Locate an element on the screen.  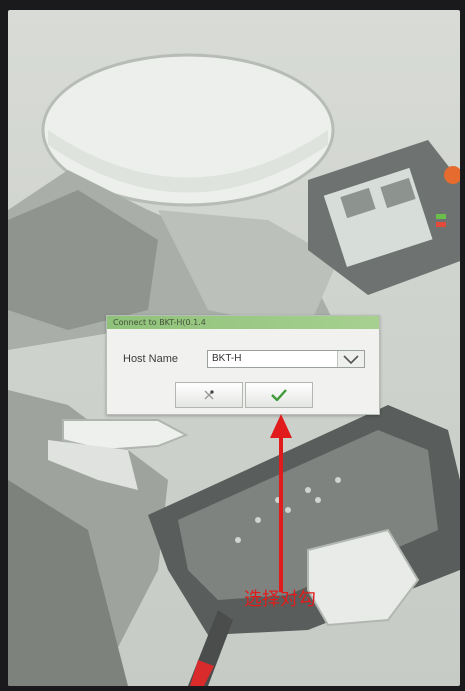
confirm-button is located at coordinates (279, 395).